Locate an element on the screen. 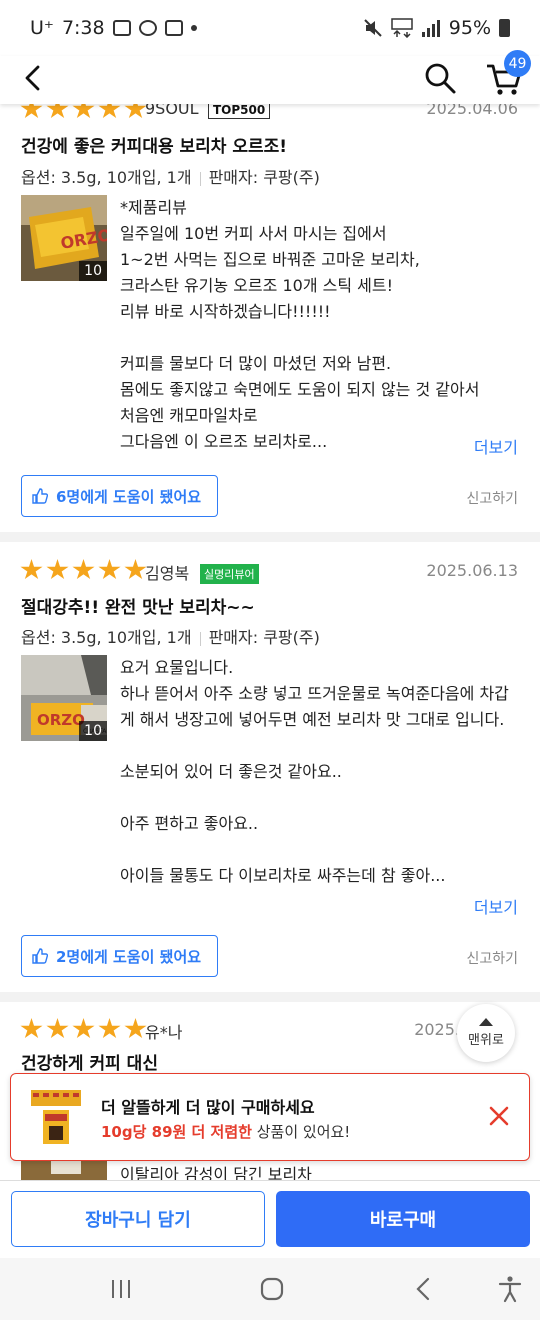  helpful-label: 6명에게 도움이 됐어요 is located at coordinates (129, 496).